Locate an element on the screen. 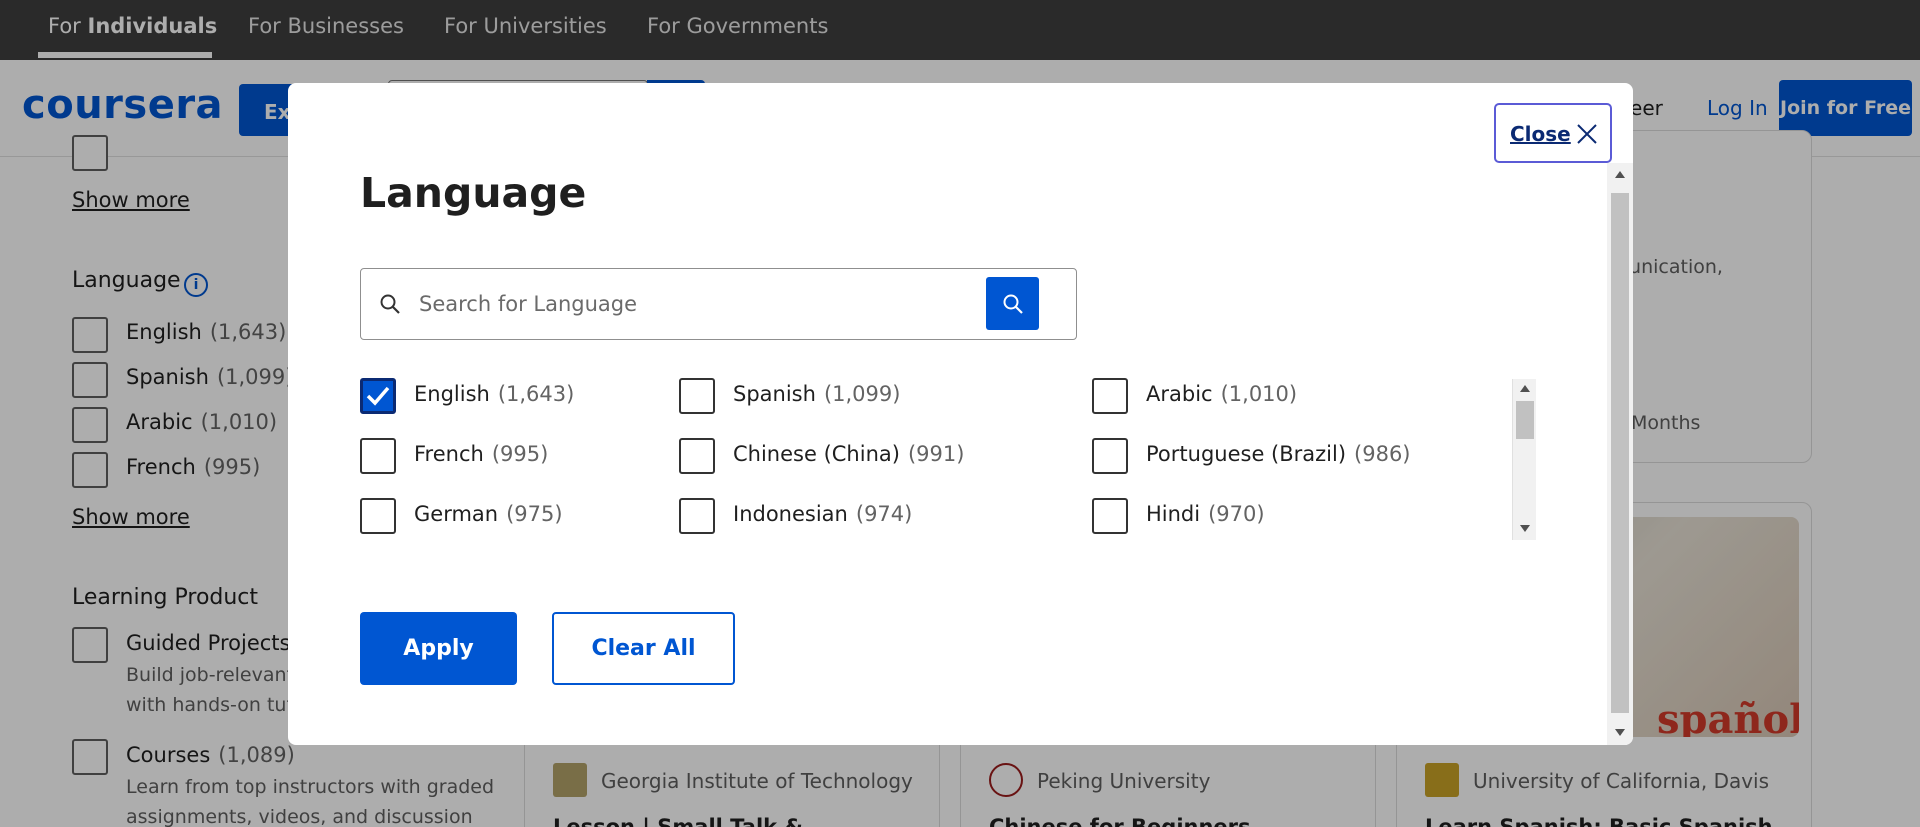  language-label: Spanish (1,099) is located at coordinates (816, 394).